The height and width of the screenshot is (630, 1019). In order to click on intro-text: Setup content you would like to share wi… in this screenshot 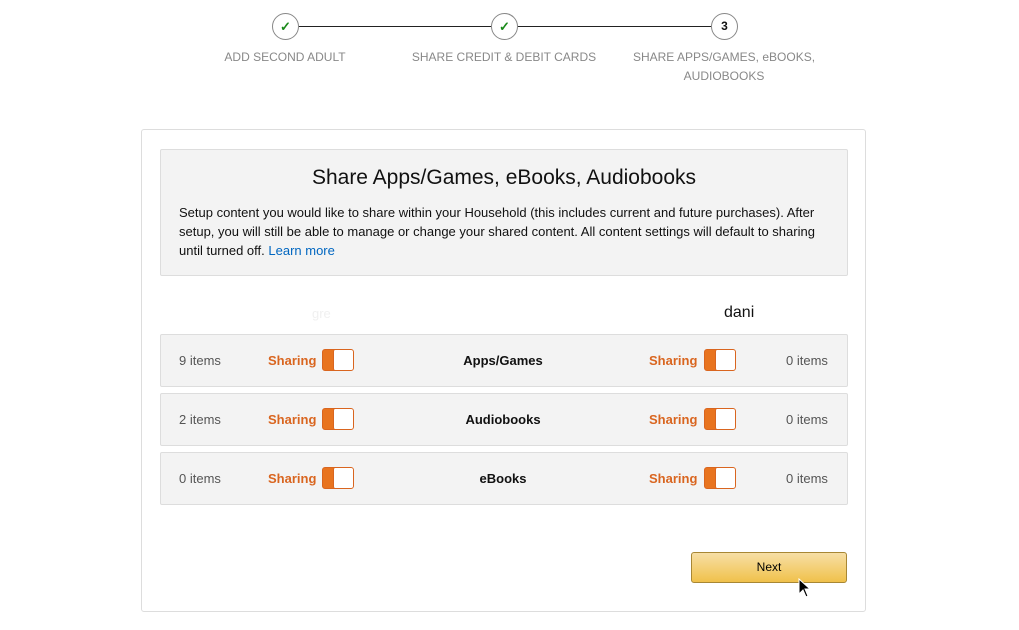, I will do `click(504, 231)`.